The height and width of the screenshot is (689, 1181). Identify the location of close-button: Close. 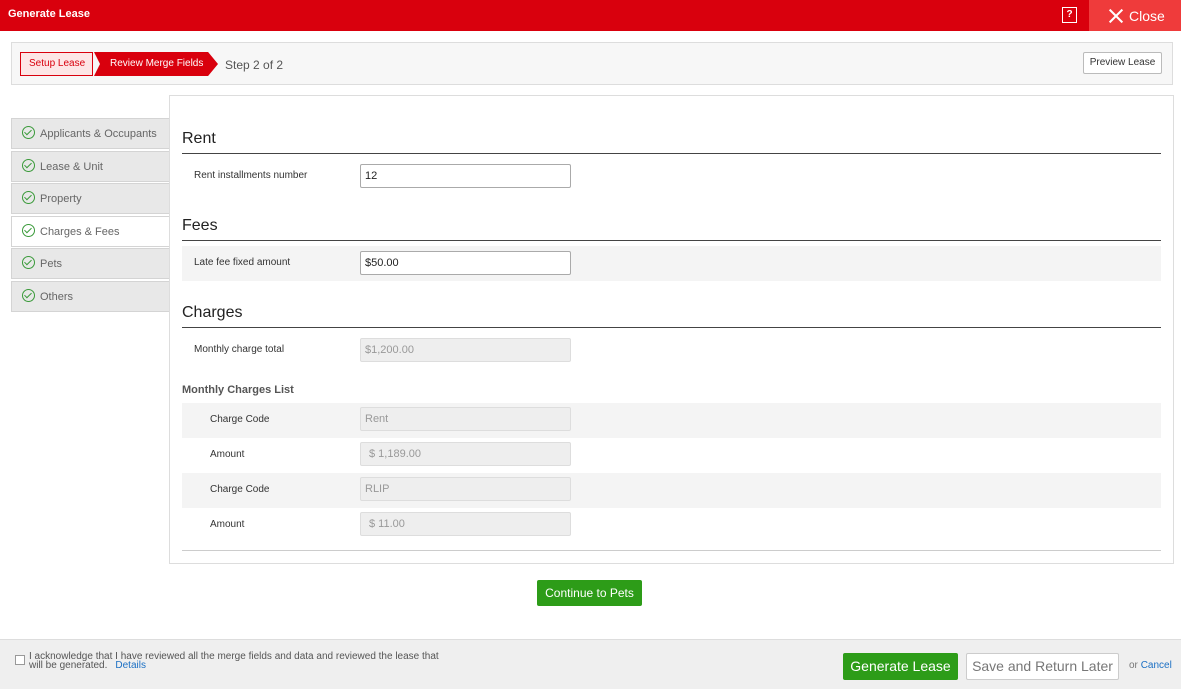
(1135, 15).